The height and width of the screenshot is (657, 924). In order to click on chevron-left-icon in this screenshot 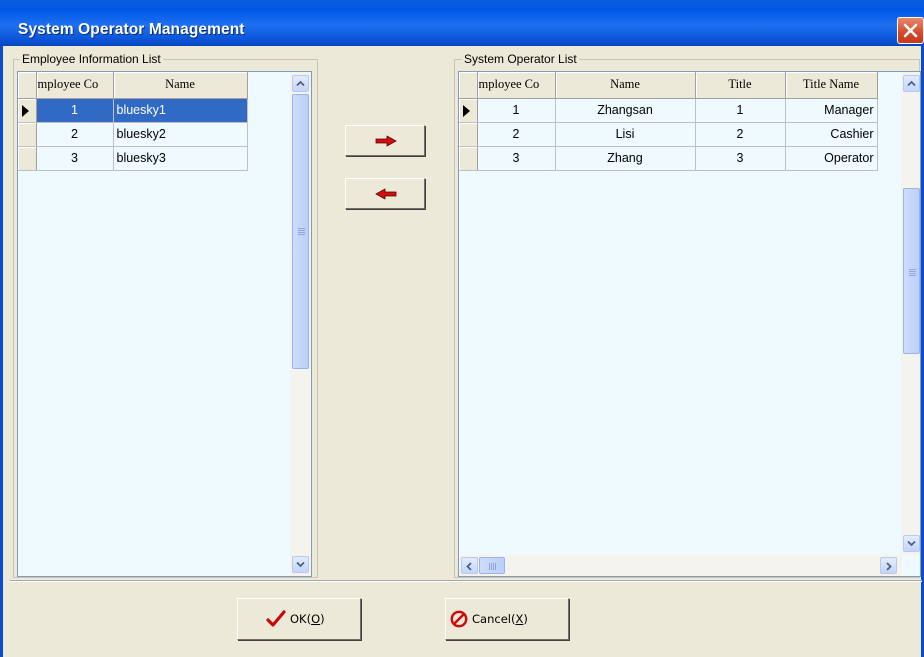, I will do `click(469, 566)`.